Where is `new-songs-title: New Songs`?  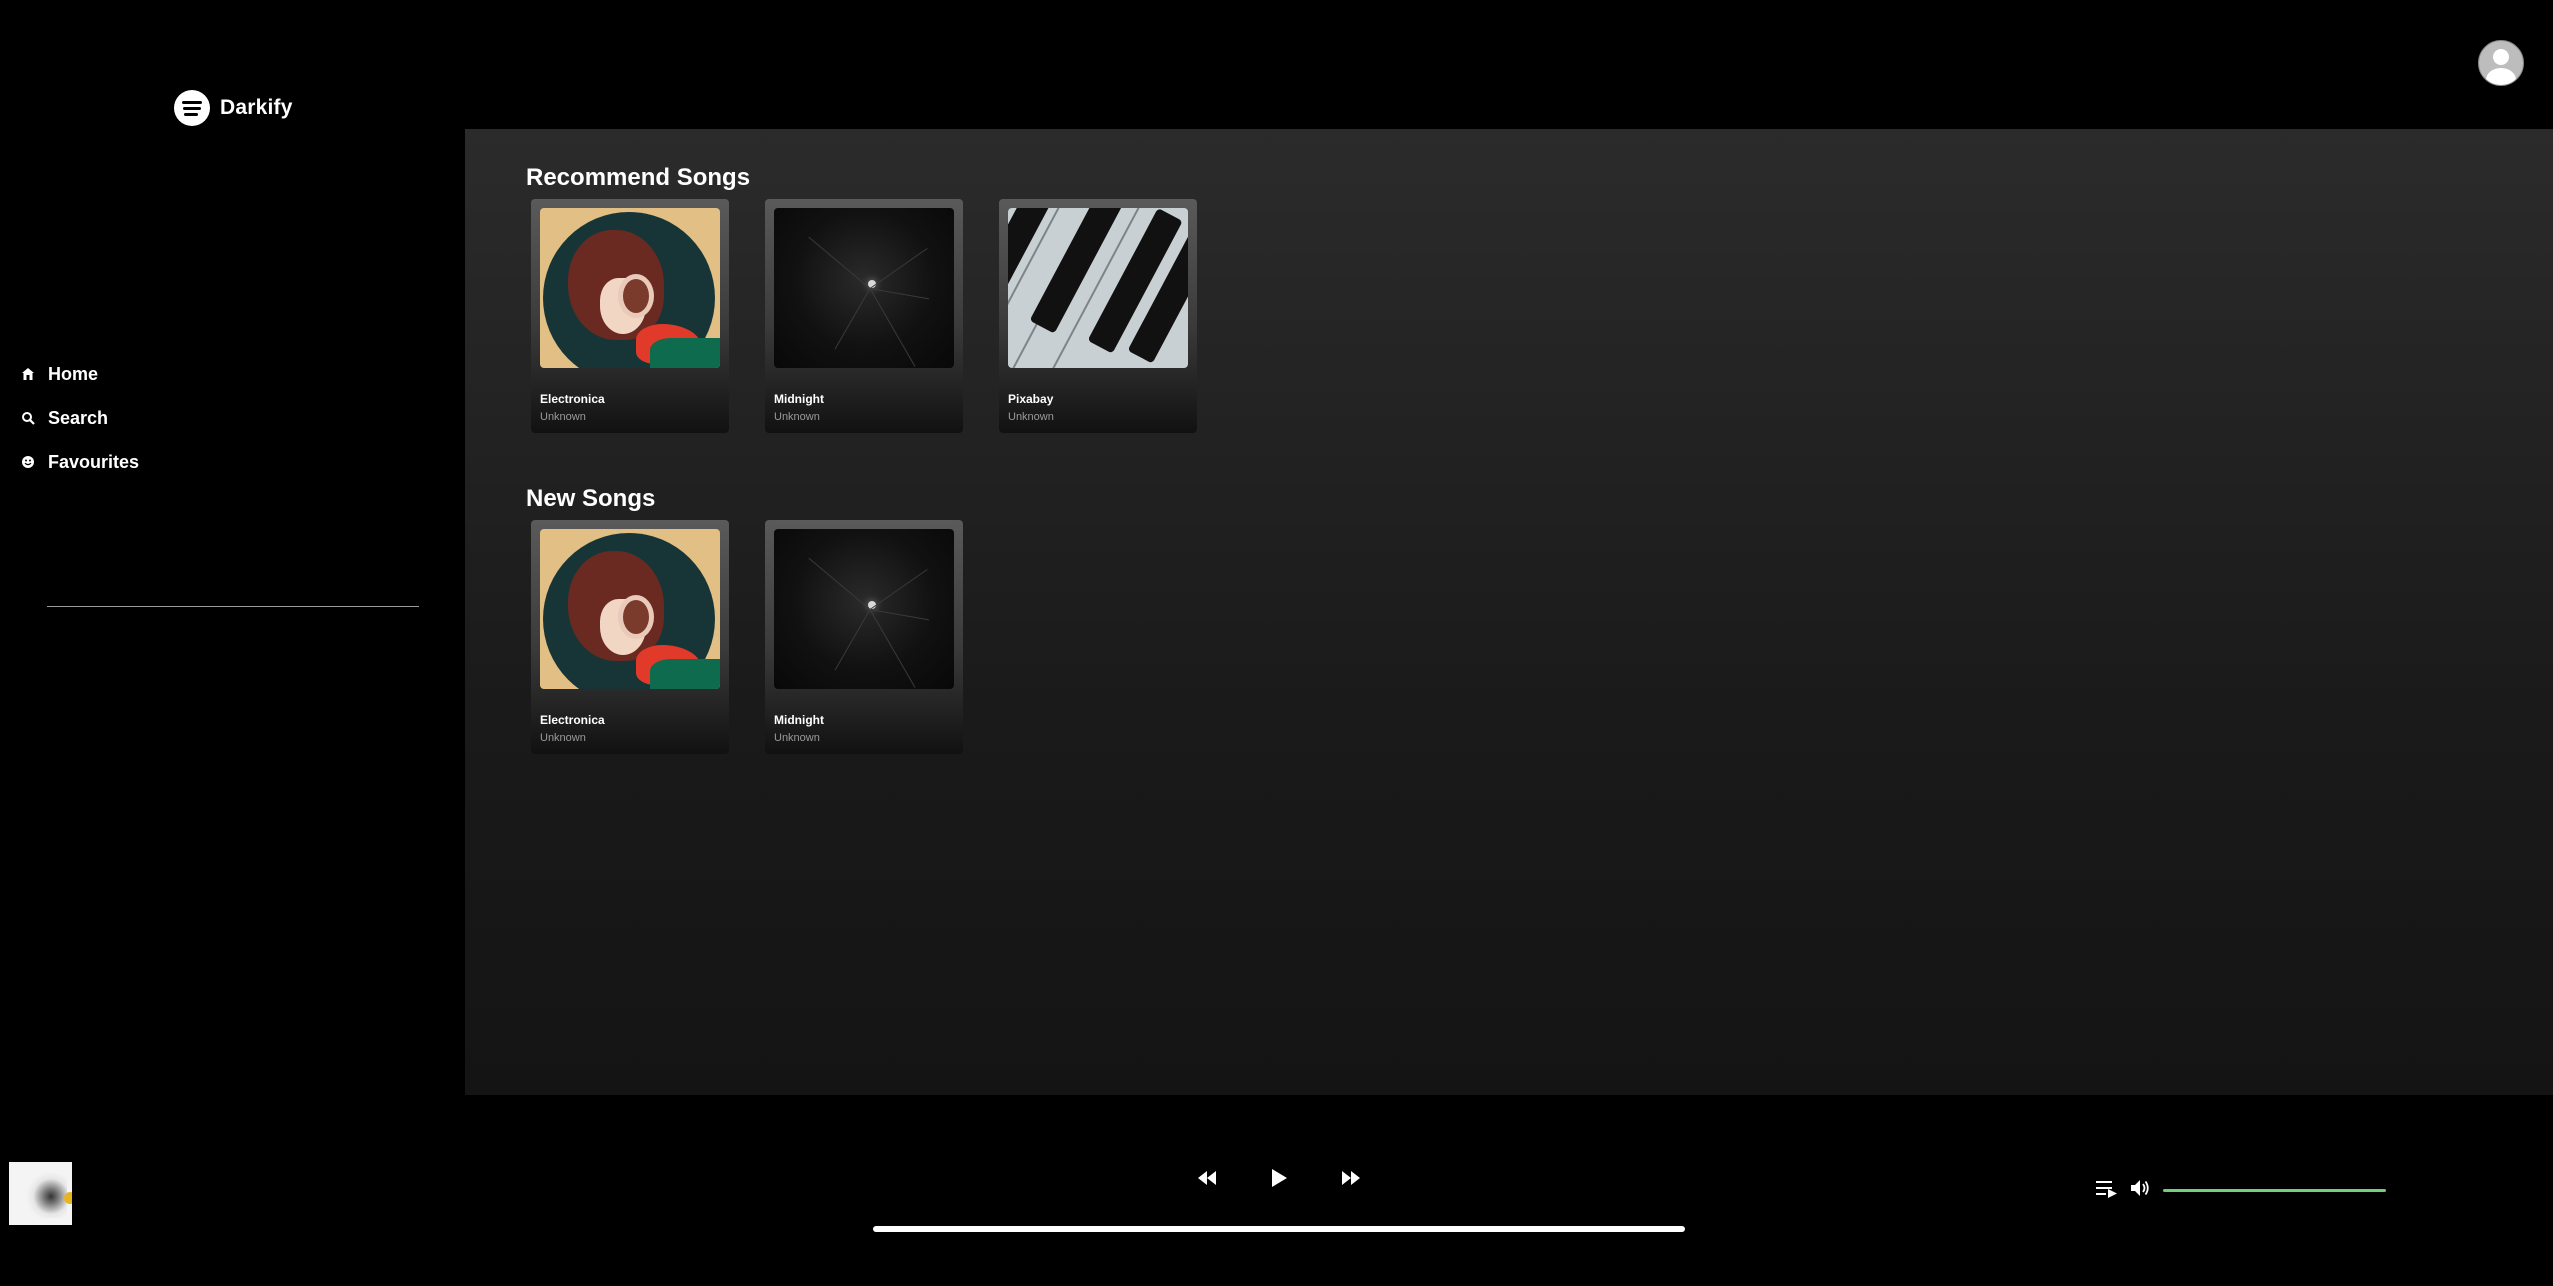
new-songs-title: New Songs is located at coordinates (591, 498).